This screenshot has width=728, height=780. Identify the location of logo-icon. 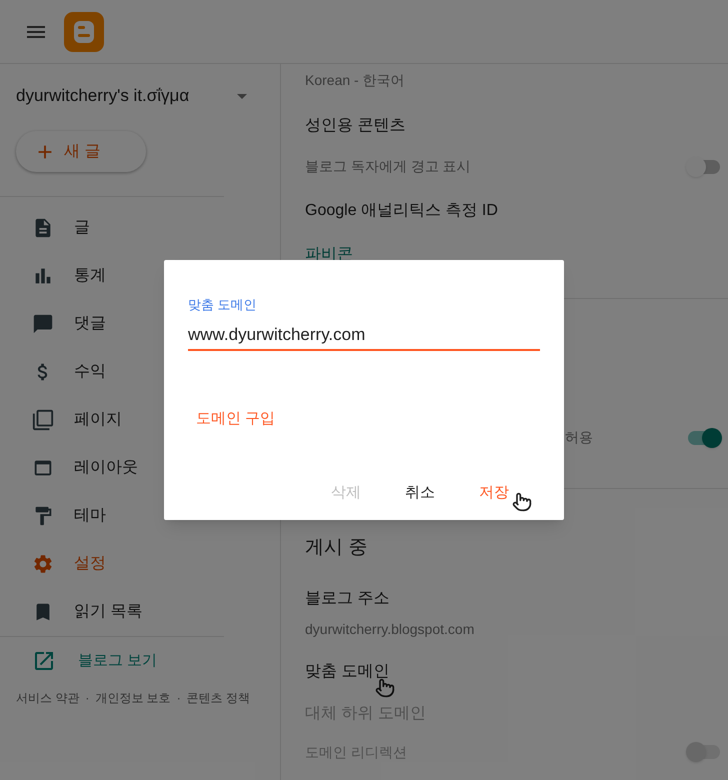
(84, 32).